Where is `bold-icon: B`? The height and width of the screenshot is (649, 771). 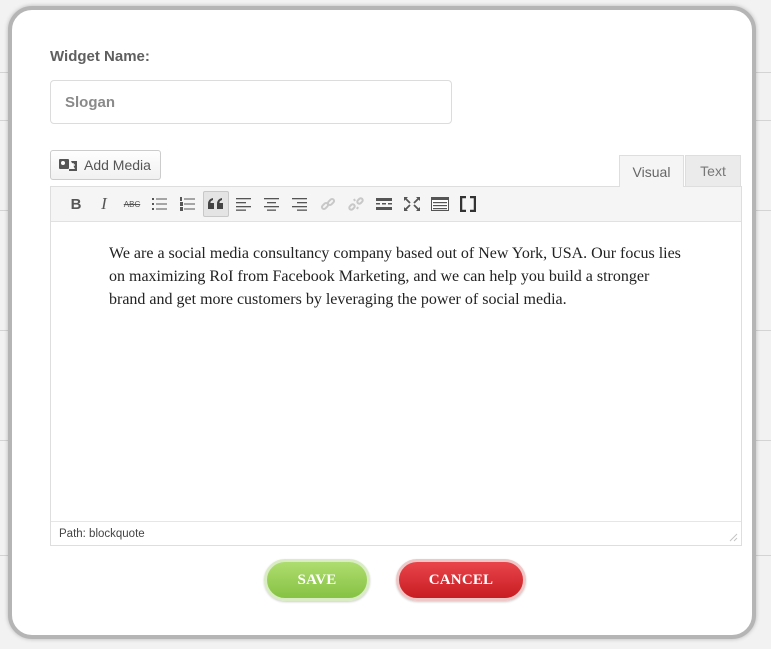 bold-icon: B is located at coordinates (76, 204).